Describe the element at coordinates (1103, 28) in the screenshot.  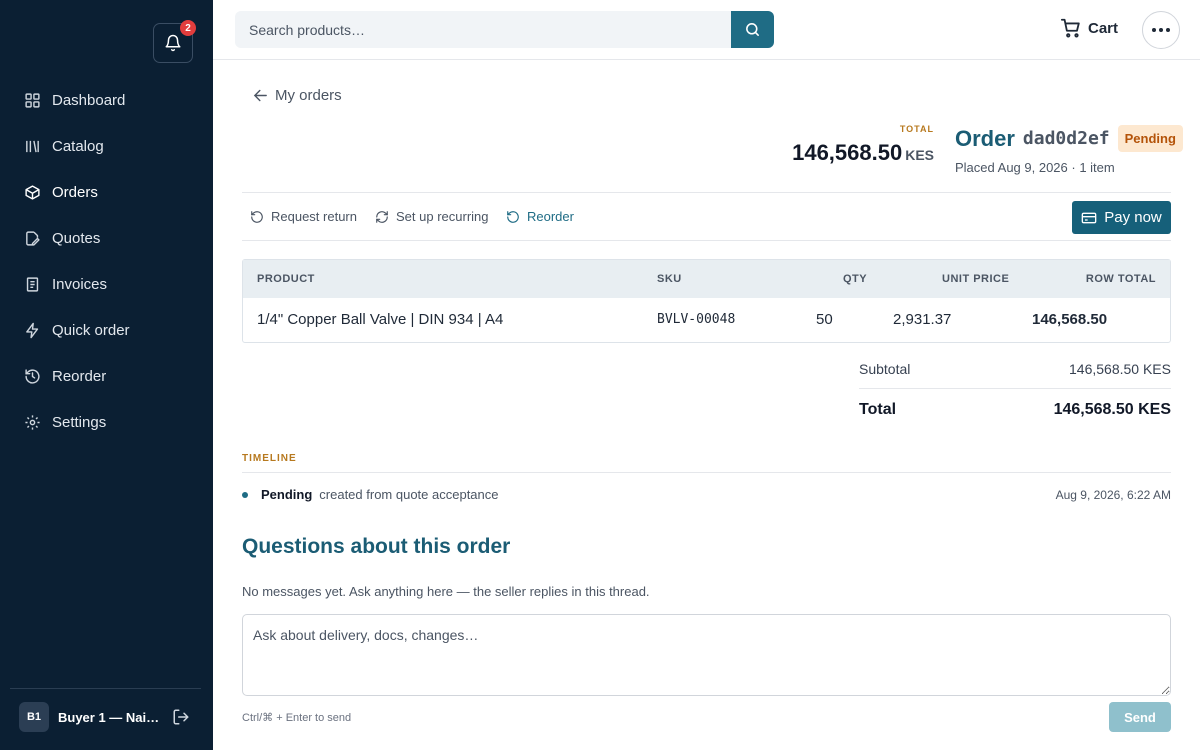
I see `cart-label: Cart` at that location.